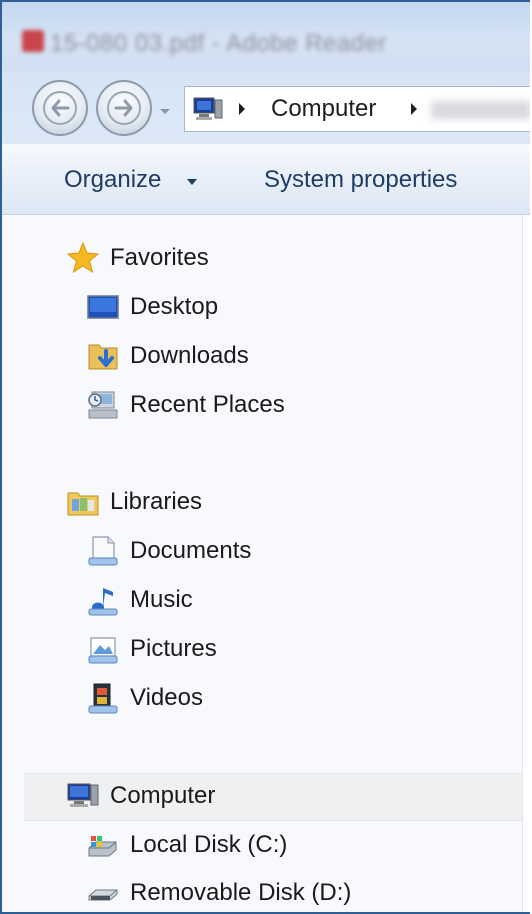 Image resolution: width=532 pixels, height=914 pixels. I want to click on blurred-address-content, so click(480, 110).